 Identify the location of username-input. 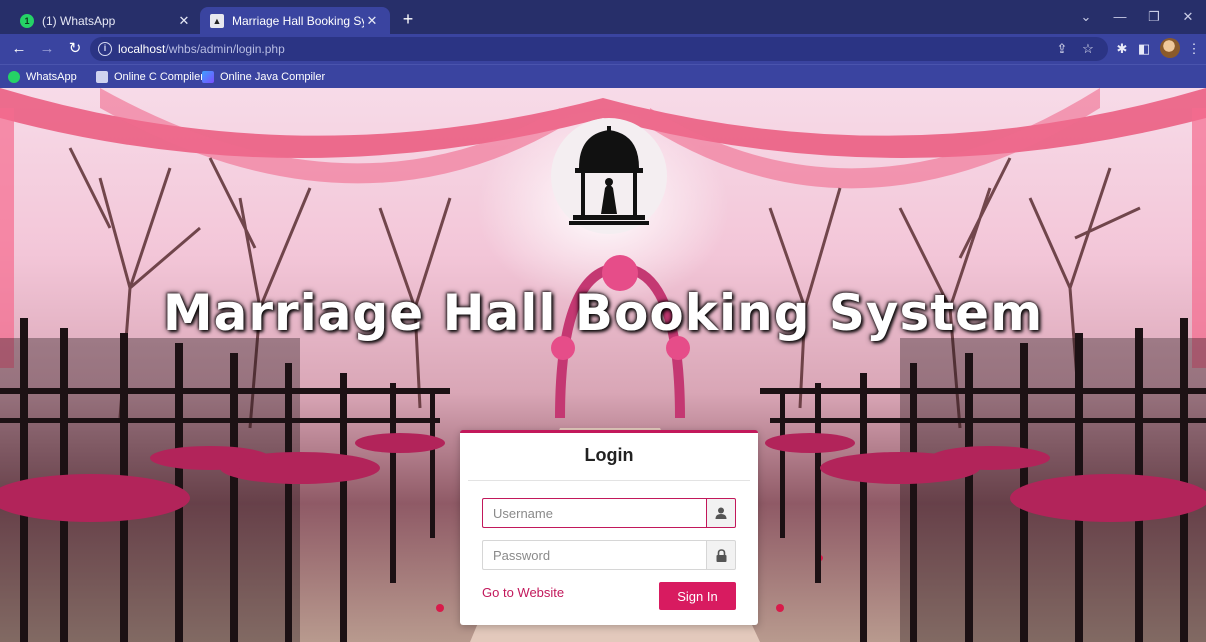
(594, 513).